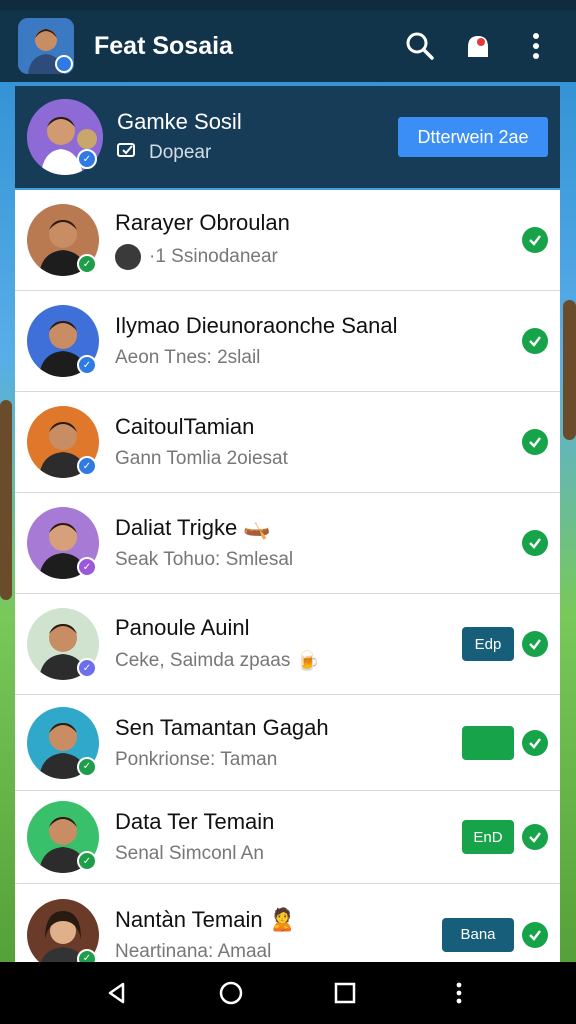 This screenshot has height=1024, width=576. What do you see at coordinates (478, 46) in the screenshot?
I see `bell-icon` at bounding box center [478, 46].